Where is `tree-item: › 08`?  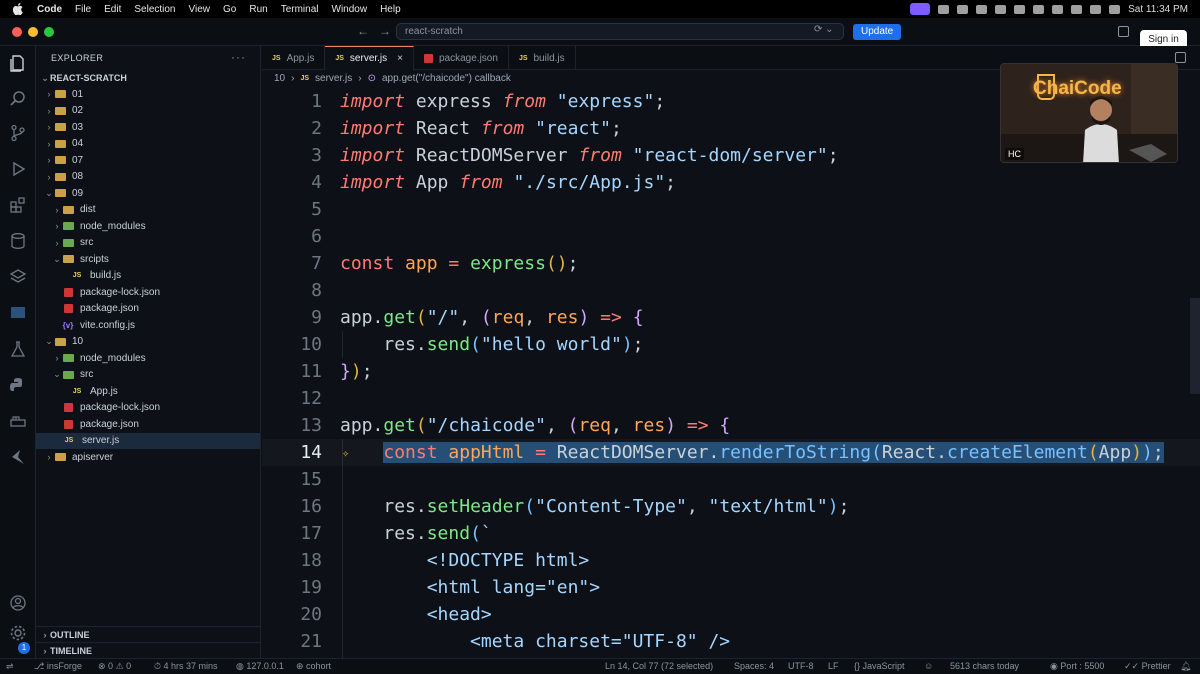 tree-item: › 08 is located at coordinates (148, 177).